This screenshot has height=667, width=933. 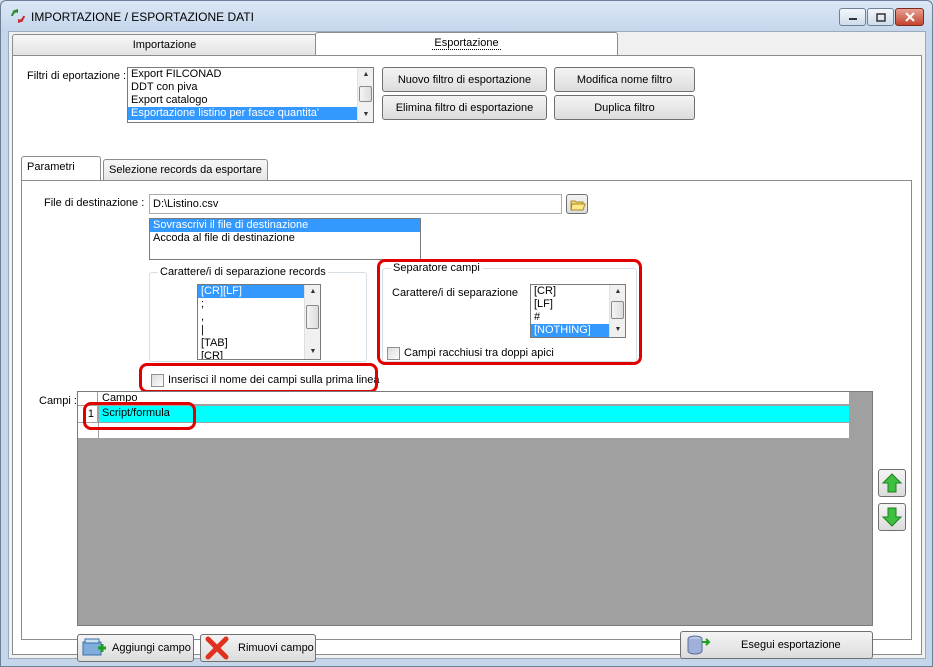 What do you see at coordinates (259, 304) in the screenshot?
I see `list-item: ;` at bounding box center [259, 304].